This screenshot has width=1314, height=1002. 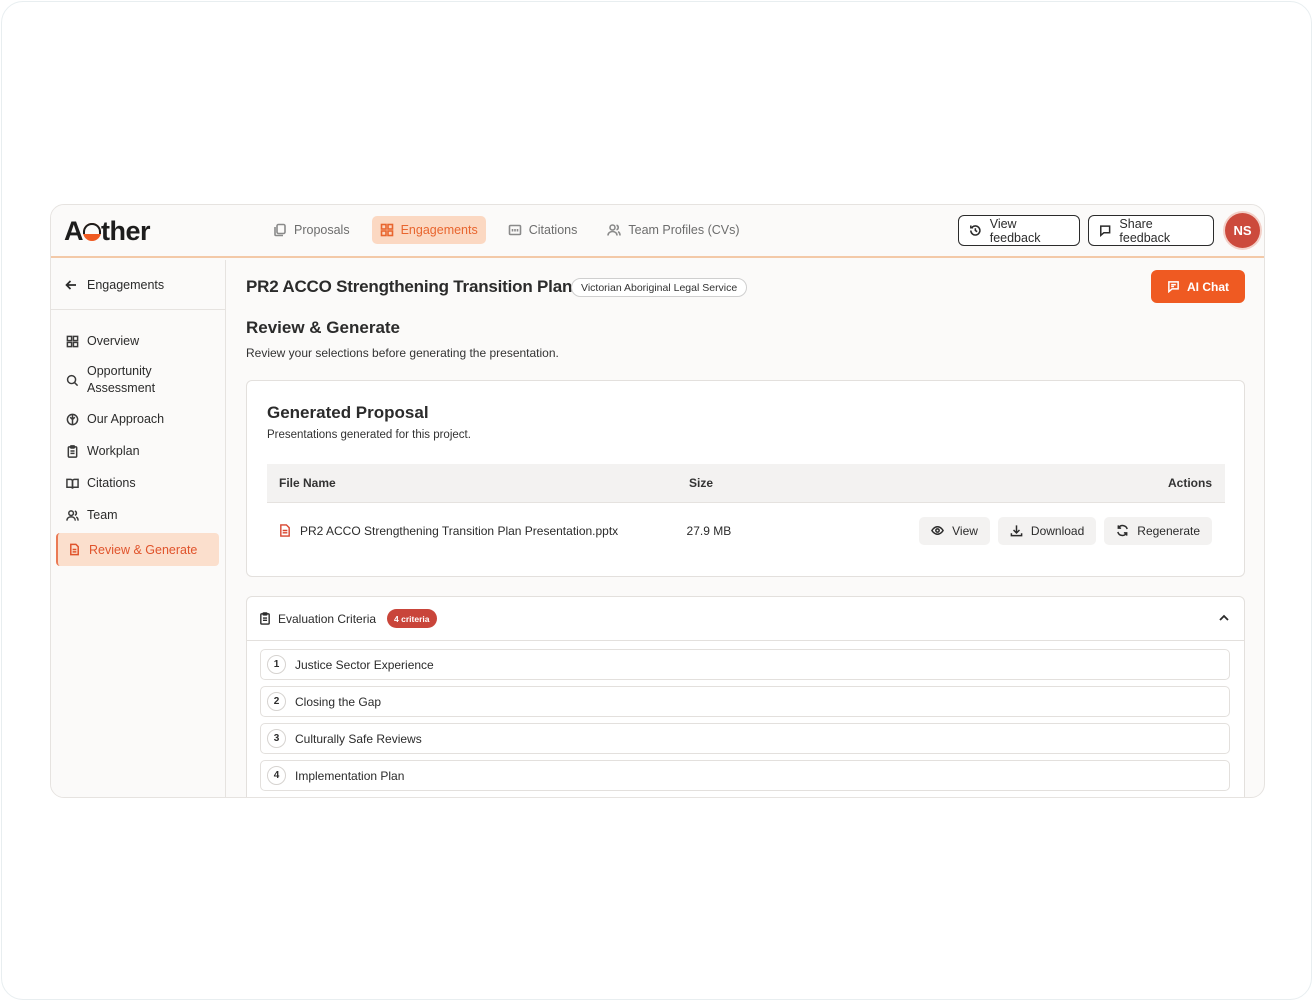 I want to click on sidebar-item-opportunity-assessment: Opportunity Assessment, so click(x=137, y=380).